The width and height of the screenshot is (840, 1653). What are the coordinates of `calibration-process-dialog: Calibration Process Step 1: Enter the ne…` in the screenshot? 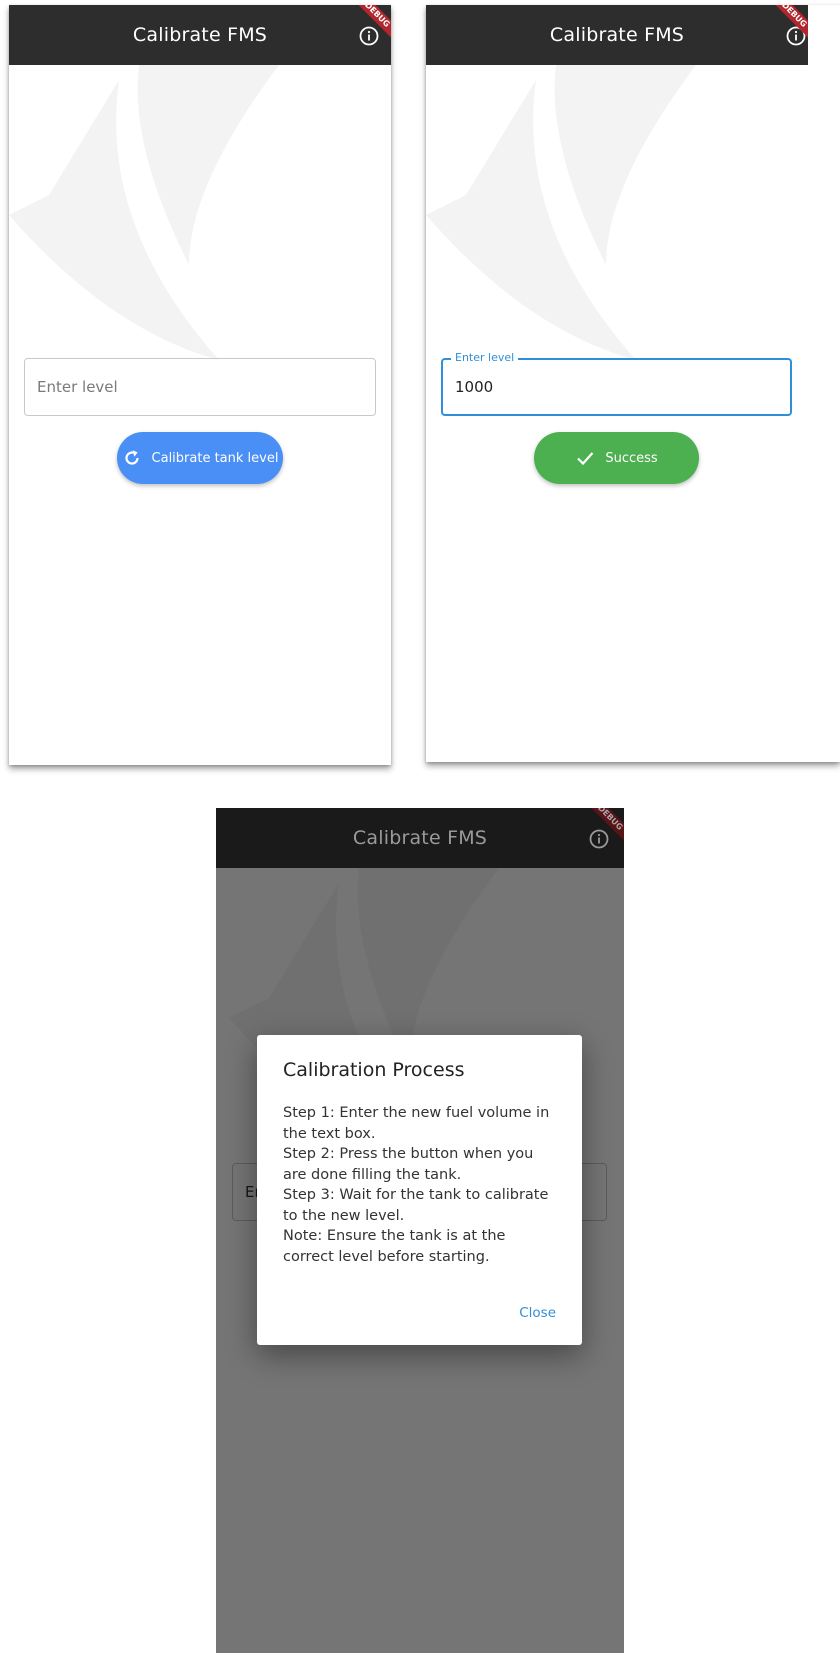 It's located at (419, 1190).